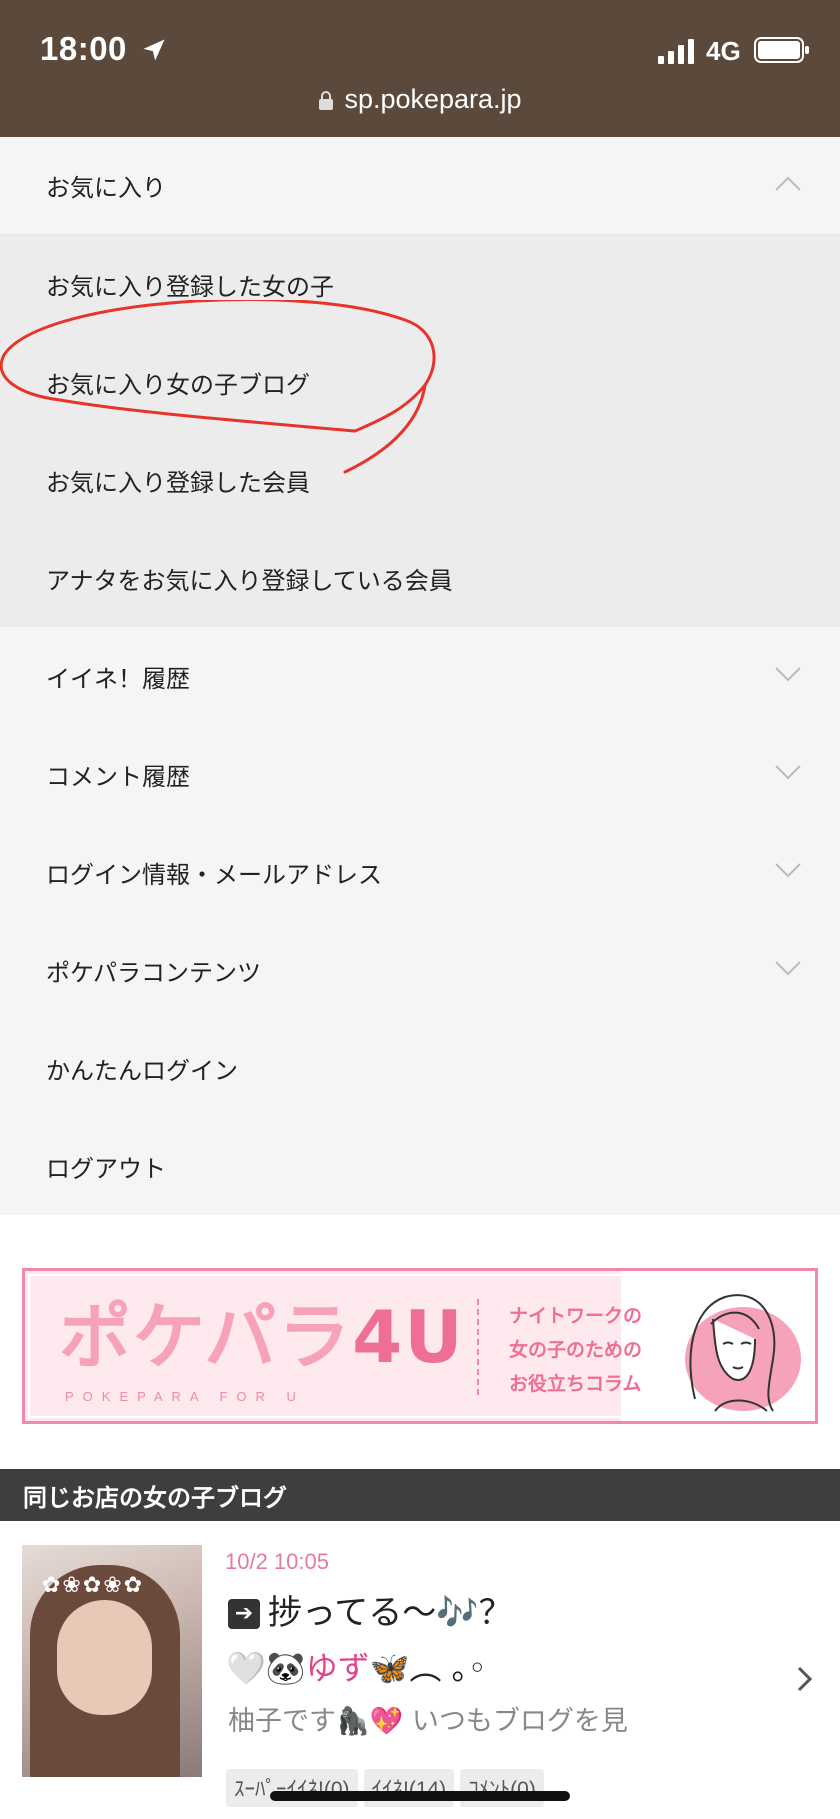  I want to click on blog-title: ➔ 捗ってる〜🎶？, so click(370, 1609).